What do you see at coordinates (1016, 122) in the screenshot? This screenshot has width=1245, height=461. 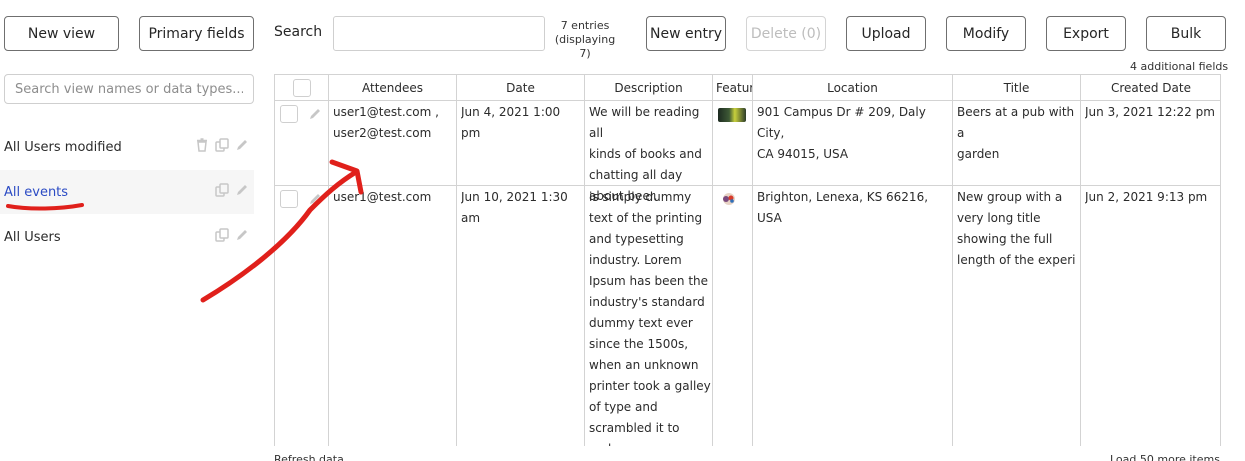 I see `cell-line: Beers at a pub with a` at bounding box center [1016, 122].